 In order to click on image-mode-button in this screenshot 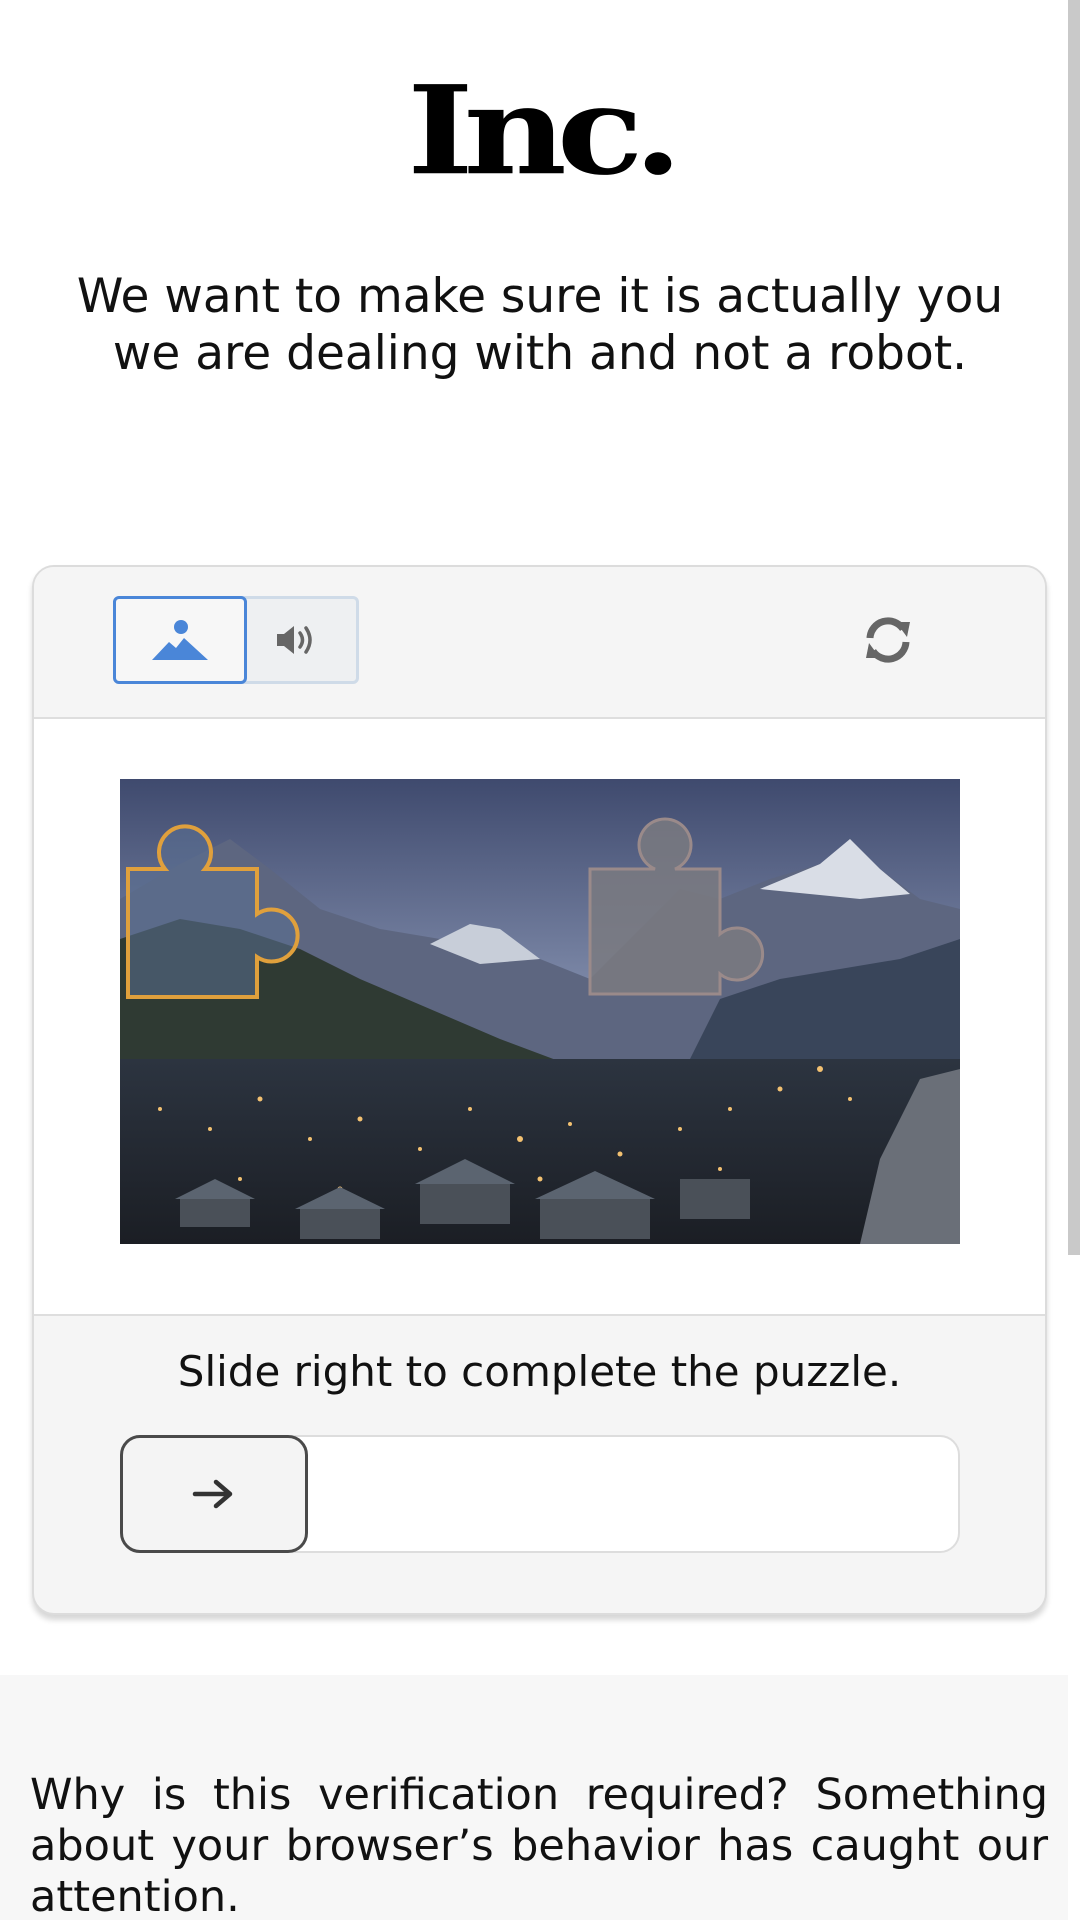, I will do `click(180, 640)`.